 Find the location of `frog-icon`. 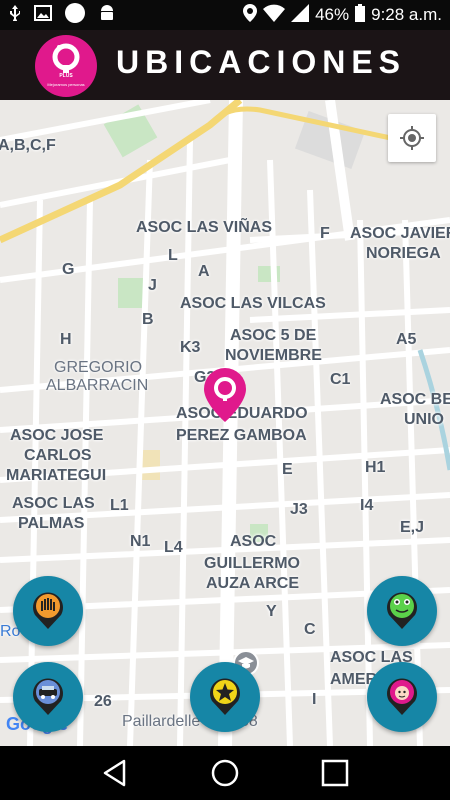

frog-icon is located at coordinates (402, 610).